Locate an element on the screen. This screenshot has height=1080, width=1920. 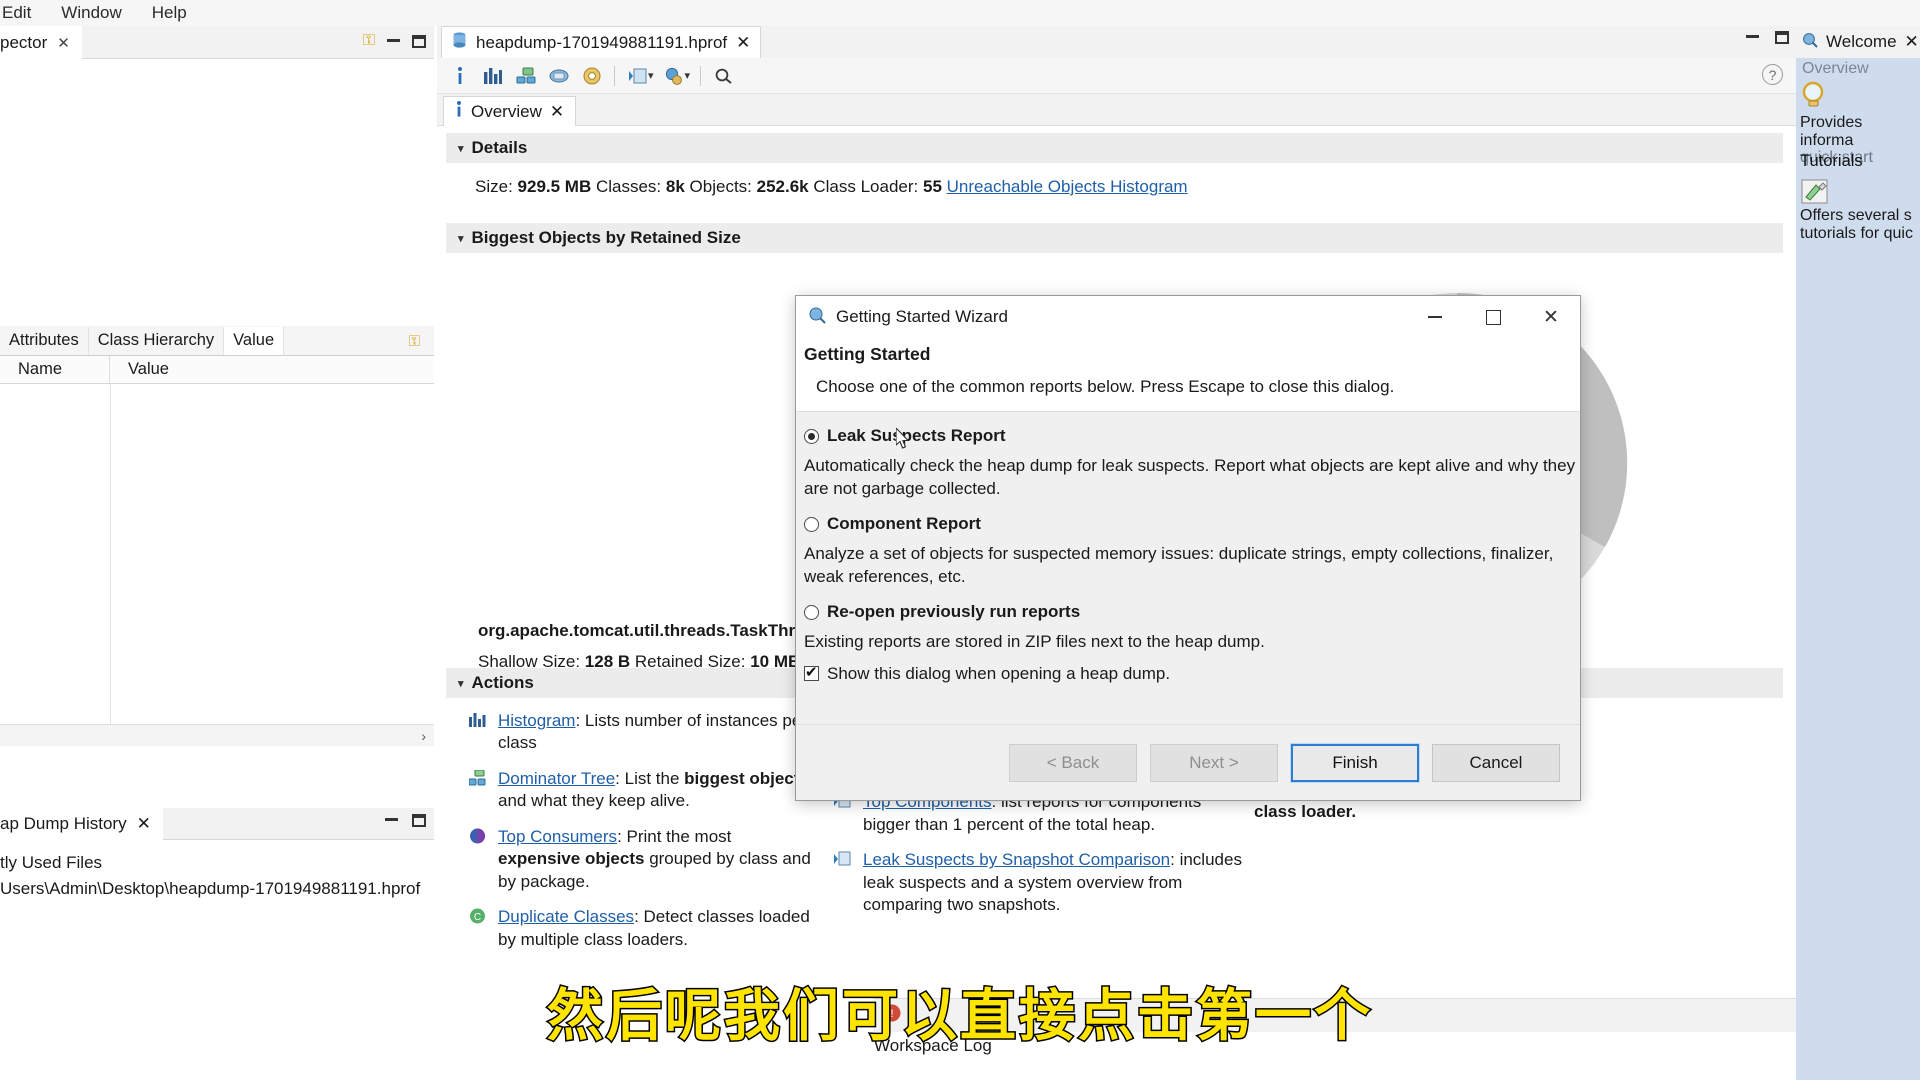
shallow-size-value: 128 B is located at coordinates (607, 661).